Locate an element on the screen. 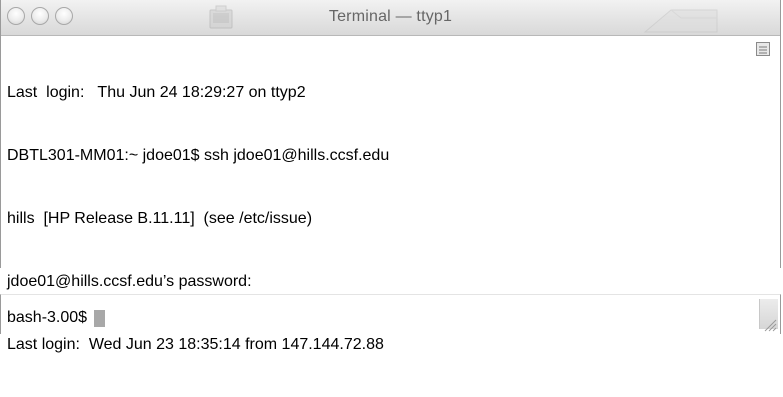 The width and height of the screenshot is (783, 397). terminal-line: Last login: Thu Jun 24 18:29:27 on ttyp2 is located at coordinates (156, 92).